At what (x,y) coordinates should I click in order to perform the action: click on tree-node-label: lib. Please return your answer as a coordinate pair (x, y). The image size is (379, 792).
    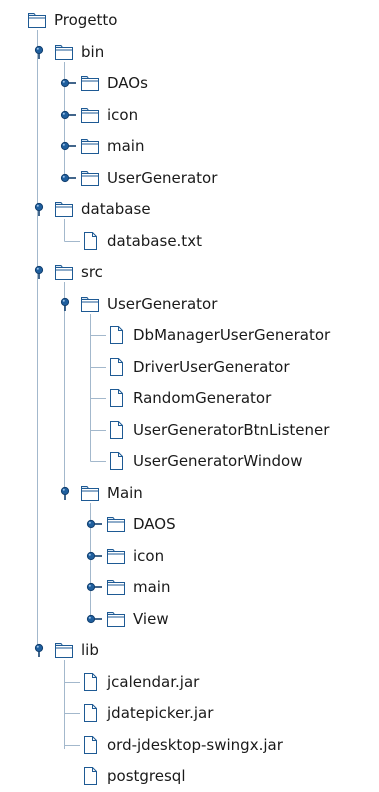
    Looking at the image, I should click on (90, 650).